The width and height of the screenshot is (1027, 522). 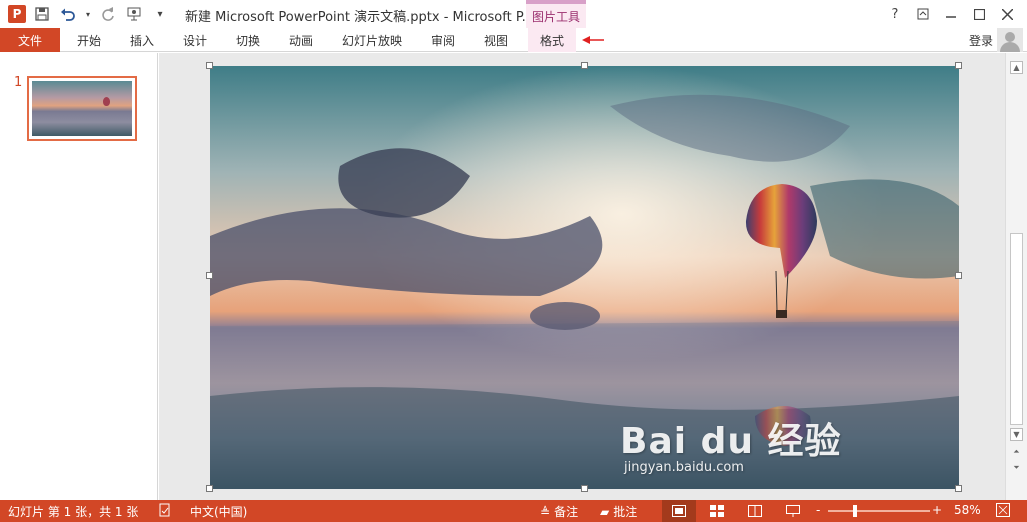 I want to click on zoom-out-button: -, so click(x=818, y=510).